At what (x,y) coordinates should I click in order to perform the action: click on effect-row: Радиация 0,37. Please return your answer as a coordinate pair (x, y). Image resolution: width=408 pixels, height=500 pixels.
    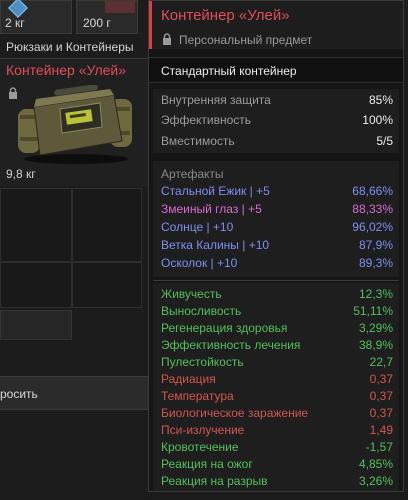
    Looking at the image, I should click on (277, 380).